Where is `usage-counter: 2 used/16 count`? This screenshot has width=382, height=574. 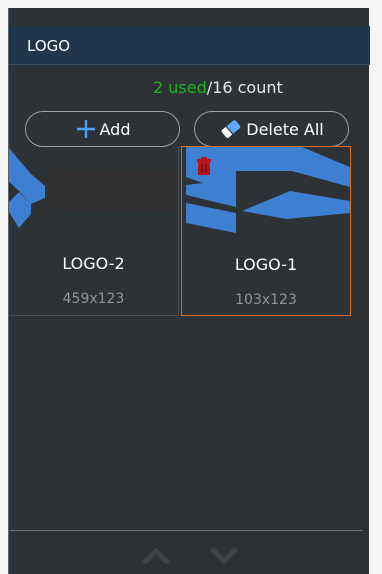
usage-counter: 2 used/16 count is located at coordinates (218, 87).